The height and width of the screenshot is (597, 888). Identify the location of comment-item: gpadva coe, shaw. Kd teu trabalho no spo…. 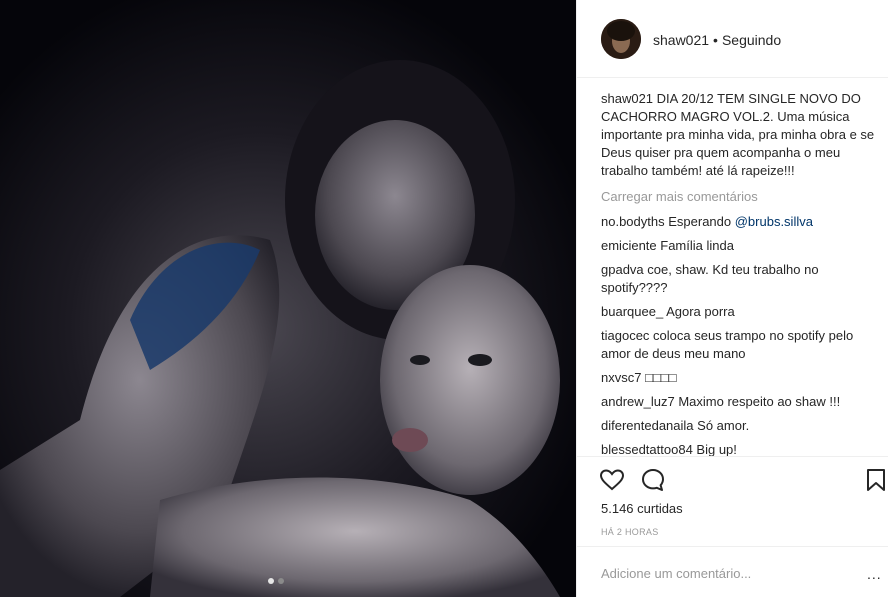
(739, 279).